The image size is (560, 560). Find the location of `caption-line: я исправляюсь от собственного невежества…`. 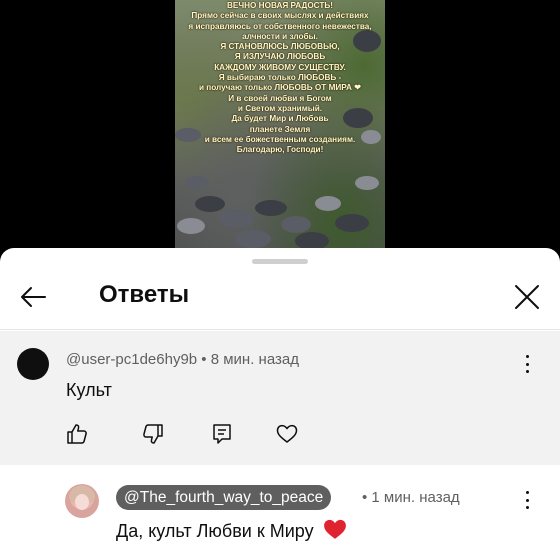

caption-line: я исправляюсь от собственного невежества… is located at coordinates (280, 26).